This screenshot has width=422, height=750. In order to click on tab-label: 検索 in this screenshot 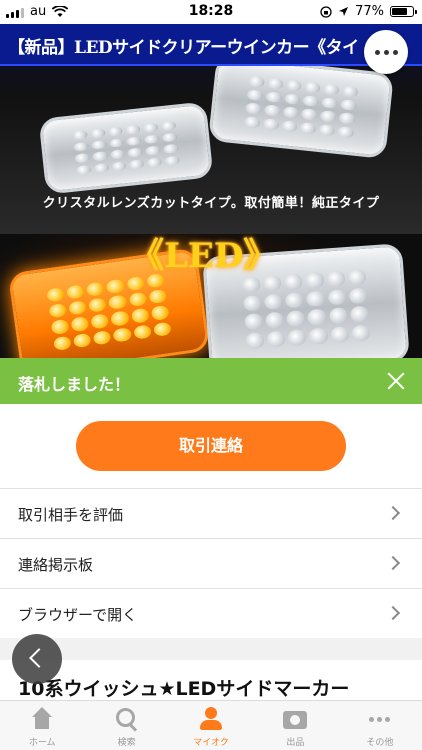, I will do `click(126, 743)`.